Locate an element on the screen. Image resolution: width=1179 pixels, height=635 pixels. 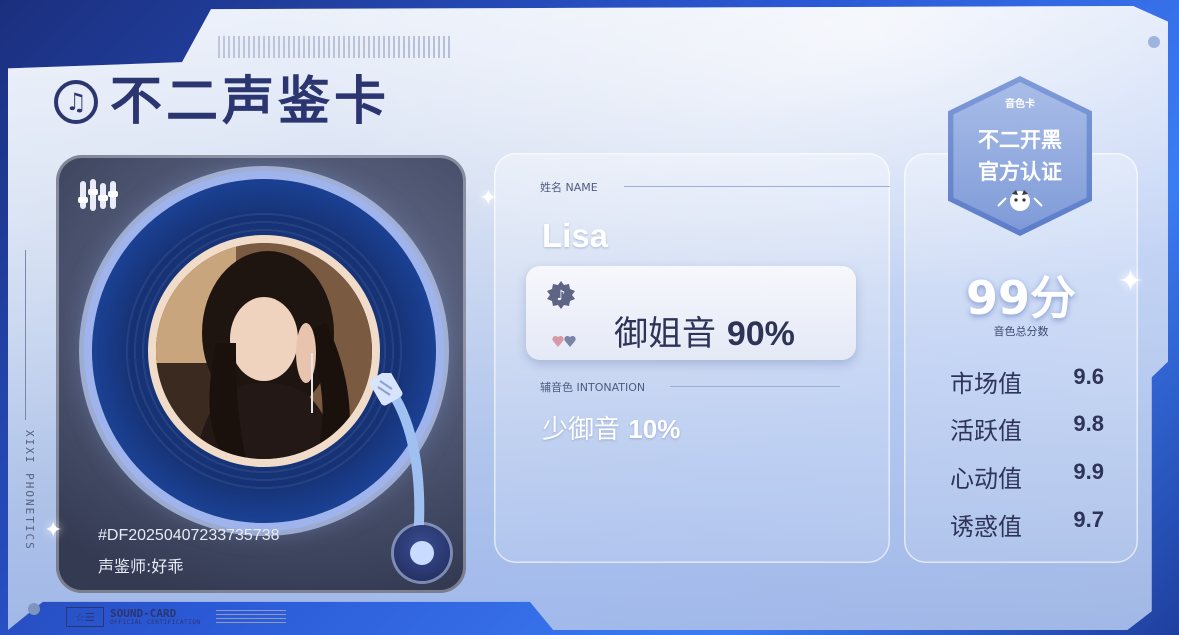
secondary-label: 辅音色 INTONATION is located at coordinates (593, 387).